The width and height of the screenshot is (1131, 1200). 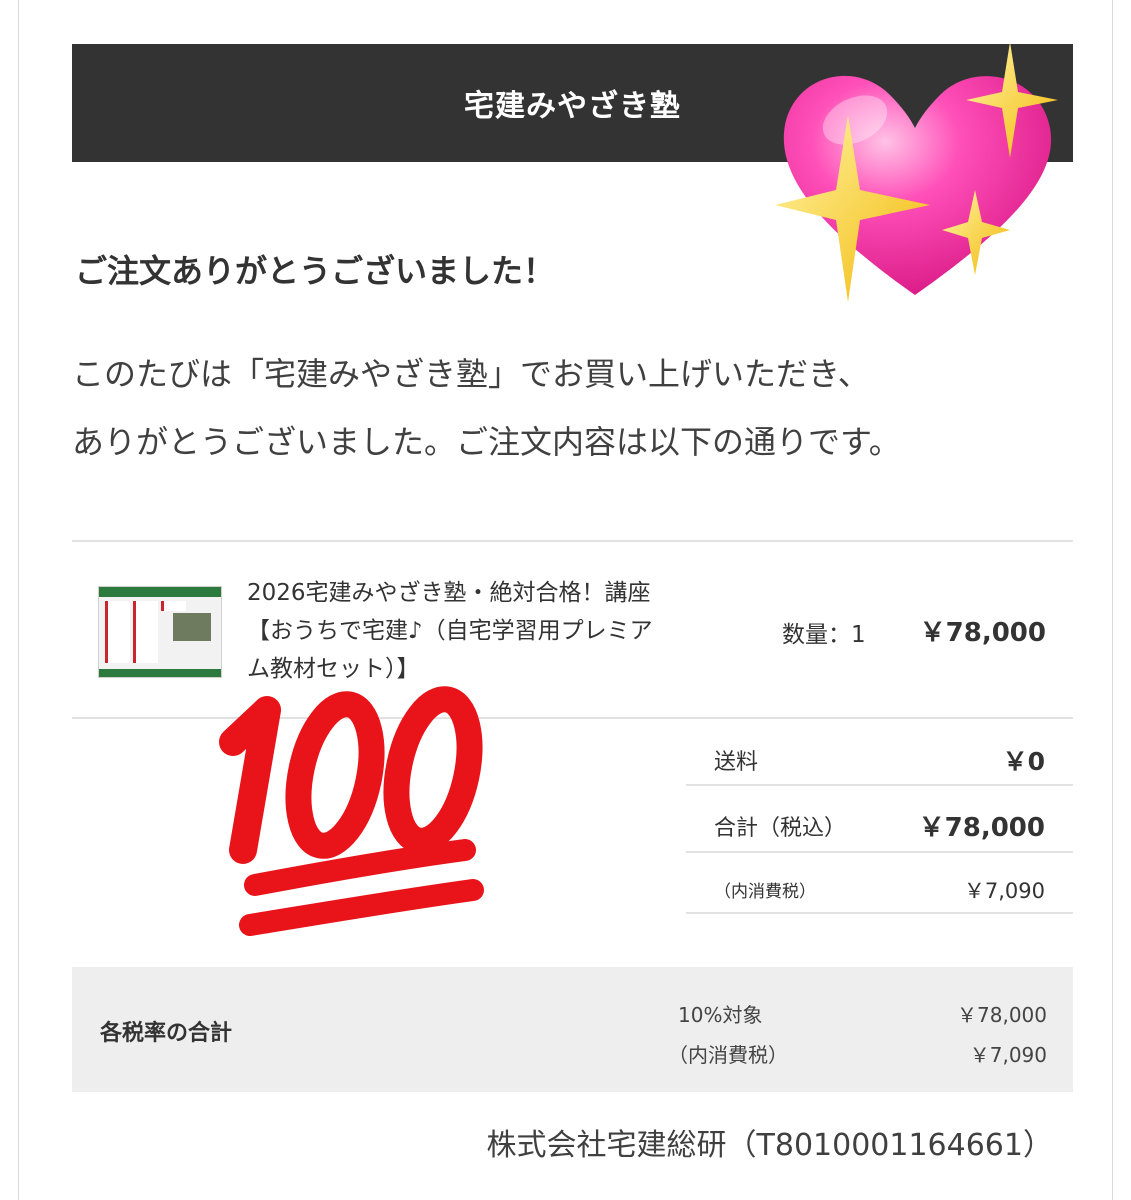 What do you see at coordinates (728, 1055) in the screenshot?
I see `tax-included-label: （内消費税）` at bounding box center [728, 1055].